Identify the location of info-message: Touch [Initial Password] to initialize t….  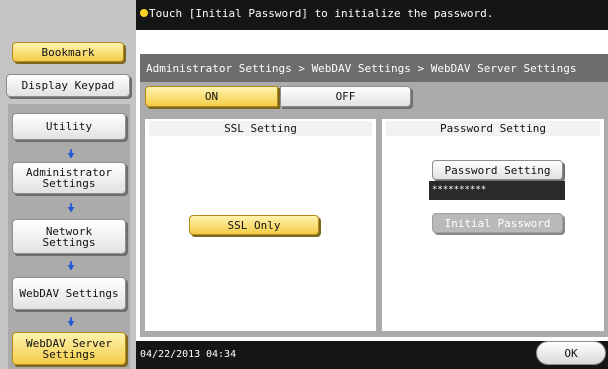
(321, 13).